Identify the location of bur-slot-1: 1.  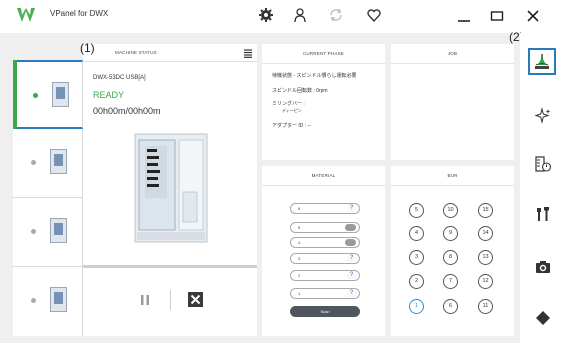
(416, 306).